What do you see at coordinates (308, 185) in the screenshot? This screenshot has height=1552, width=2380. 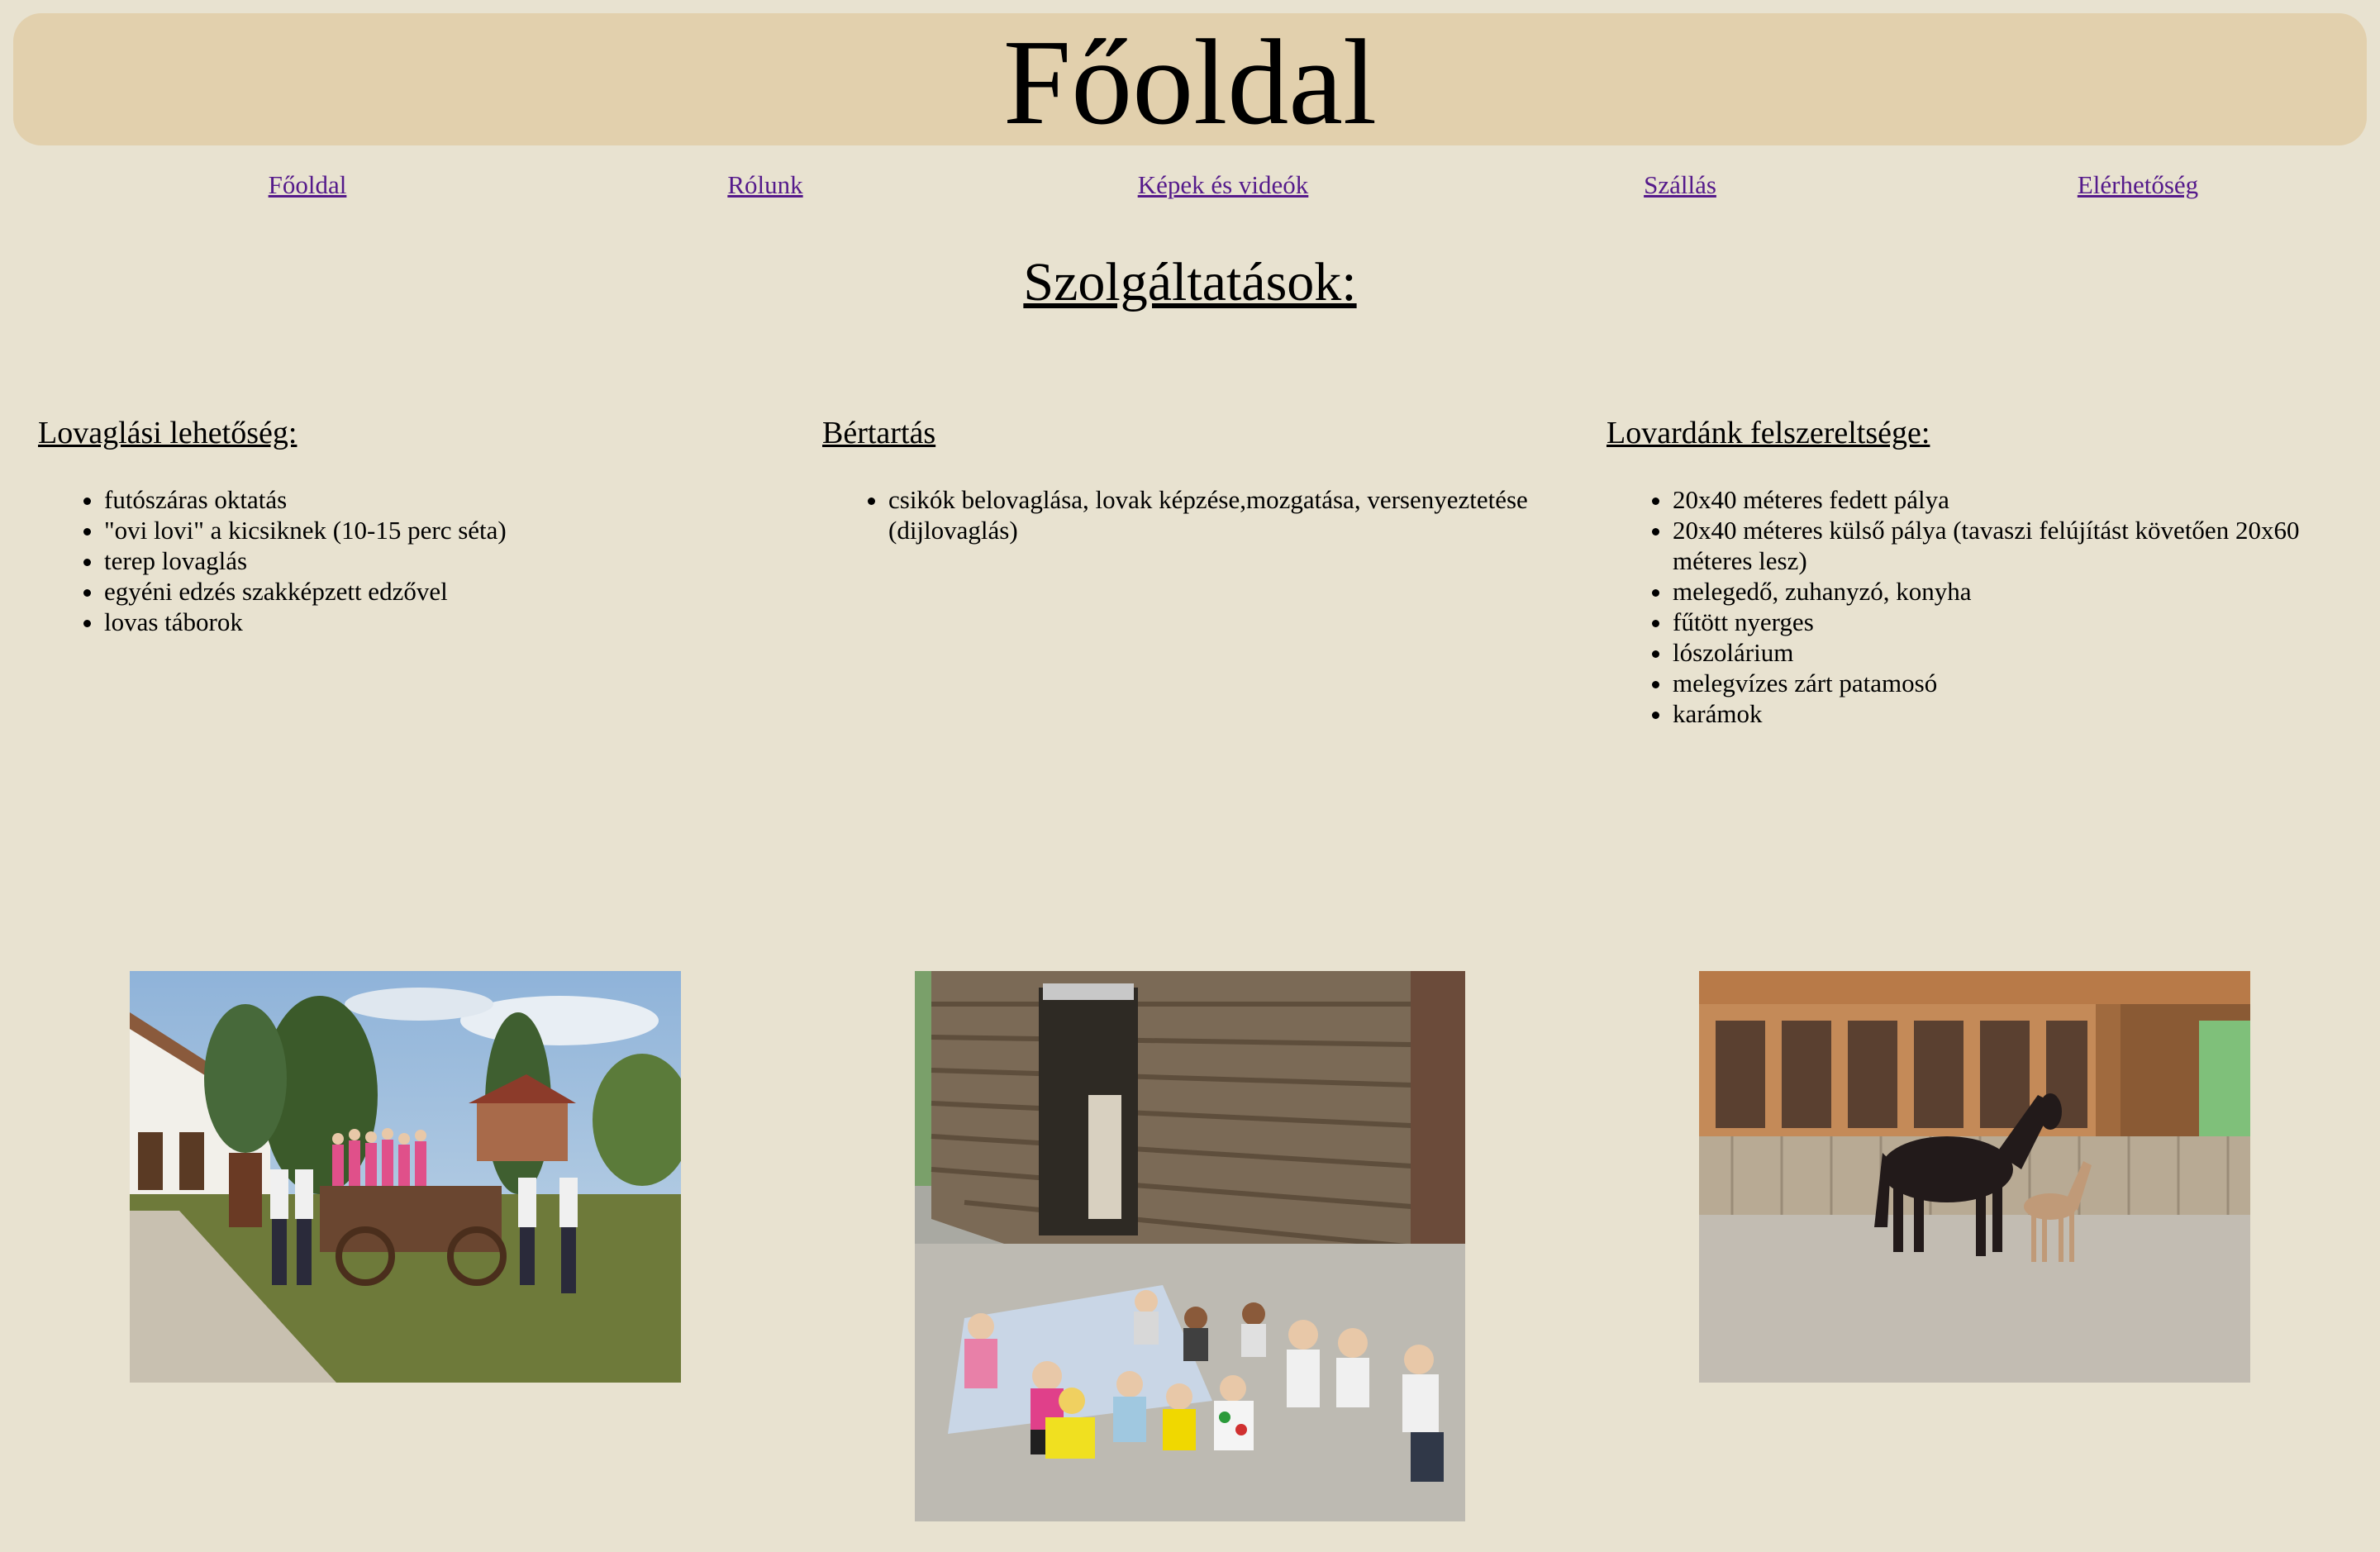 I see `nav-link-fooldal: Főoldal` at bounding box center [308, 185].